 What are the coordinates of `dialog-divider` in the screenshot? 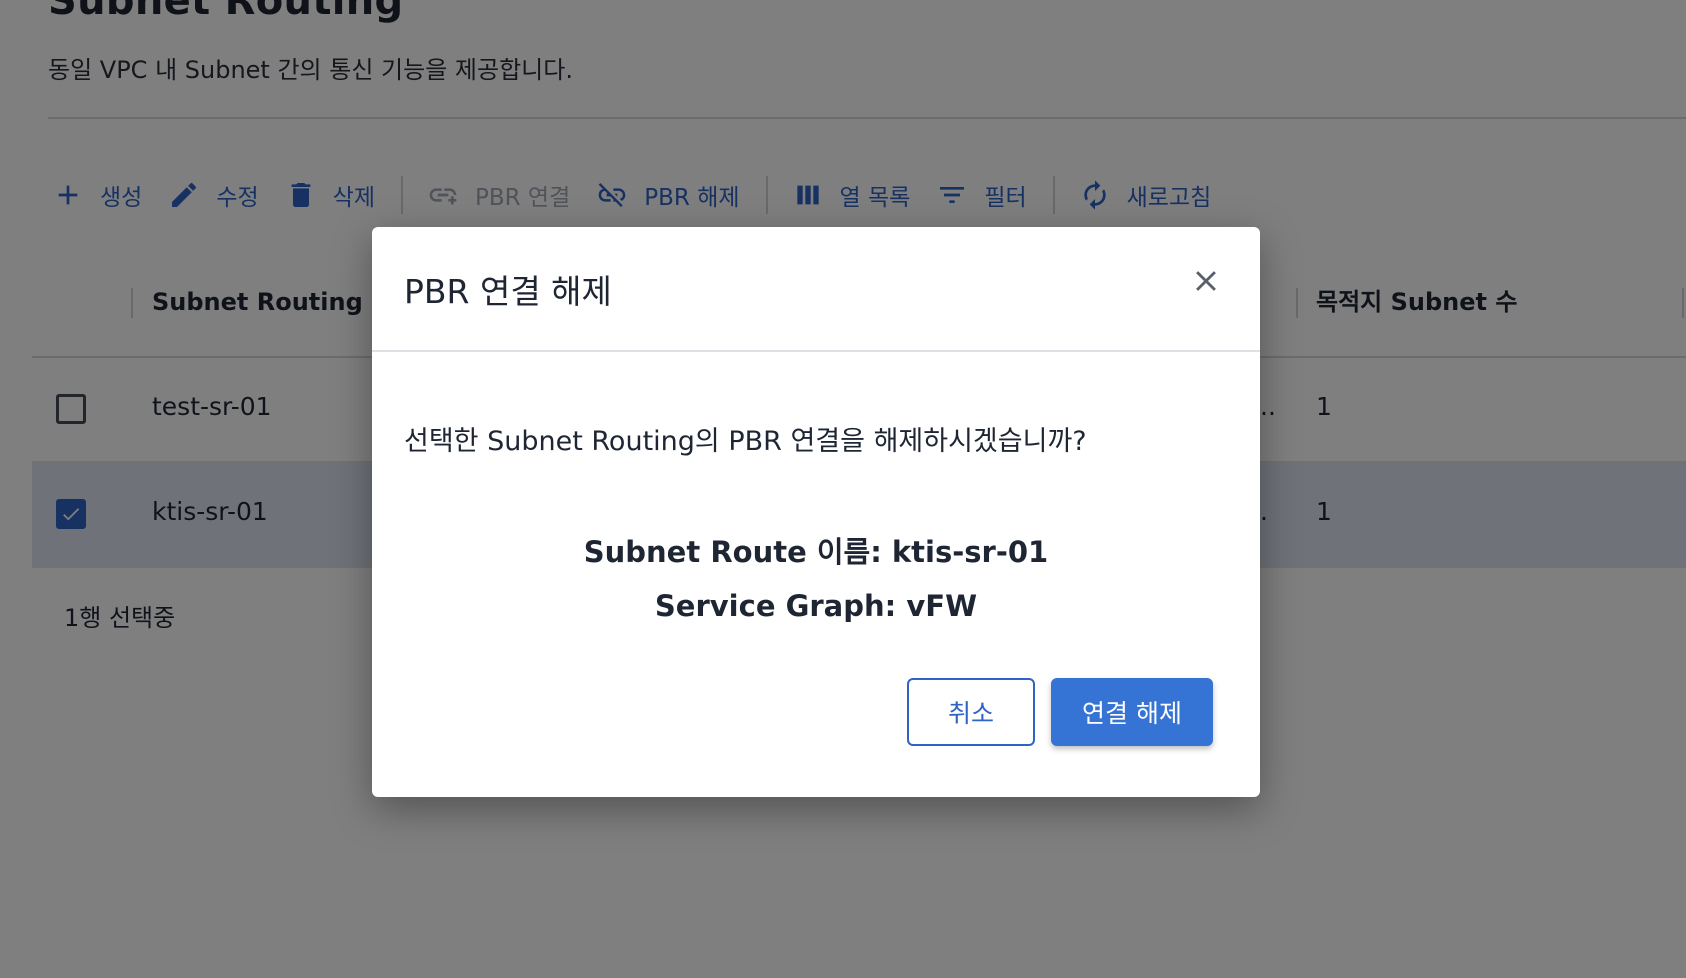 It's located at (816, 351).